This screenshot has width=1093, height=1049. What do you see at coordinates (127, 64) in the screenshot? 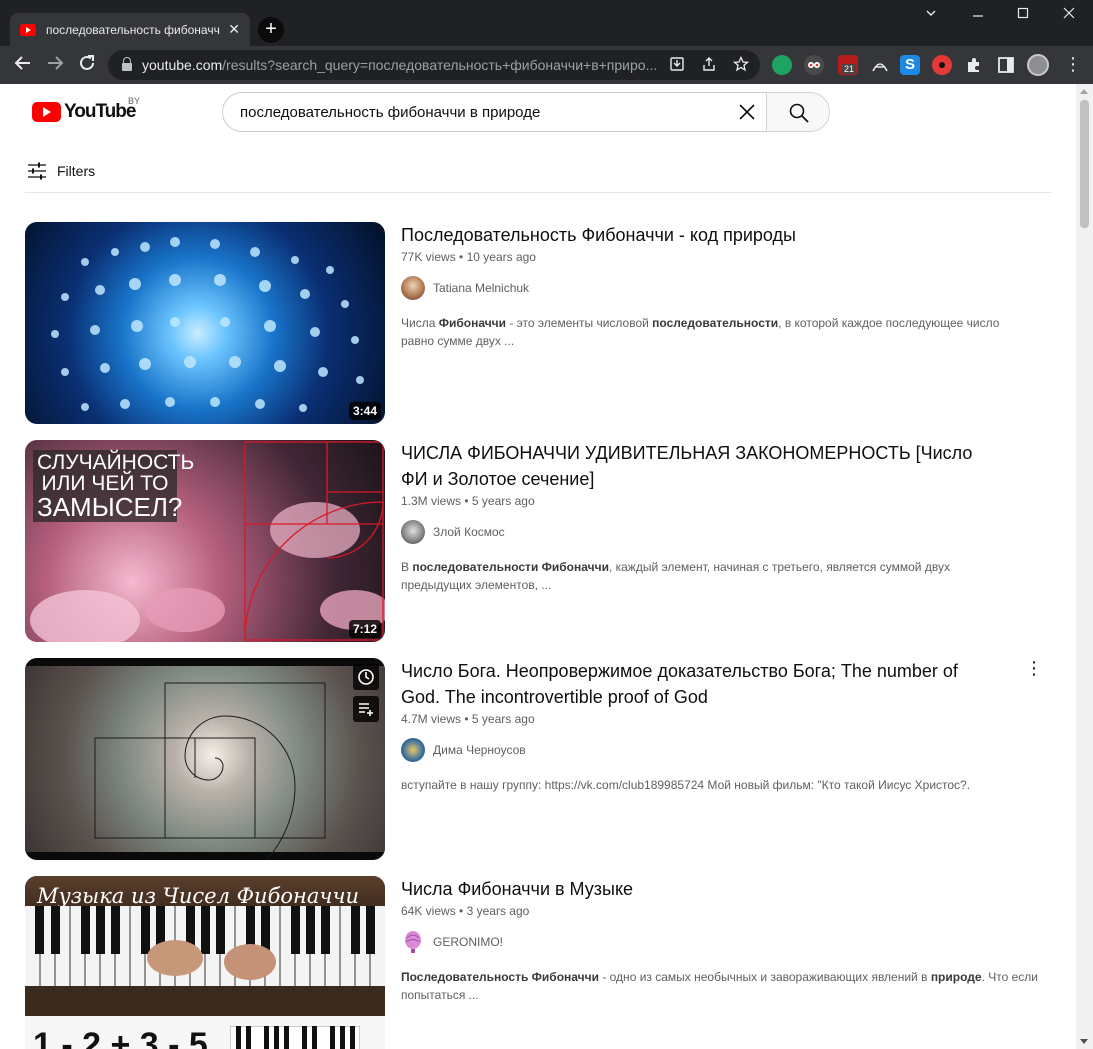
I see `lock-icon` at bounding box center [127, 64].